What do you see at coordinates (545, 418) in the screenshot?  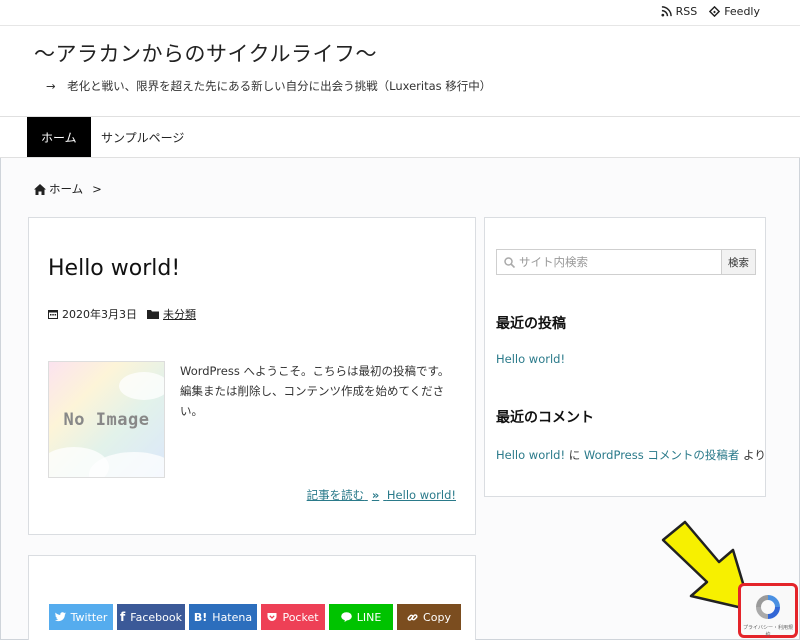 I see `recent-comments-heading: 最近のコメント` at bounding box center [545, 418].